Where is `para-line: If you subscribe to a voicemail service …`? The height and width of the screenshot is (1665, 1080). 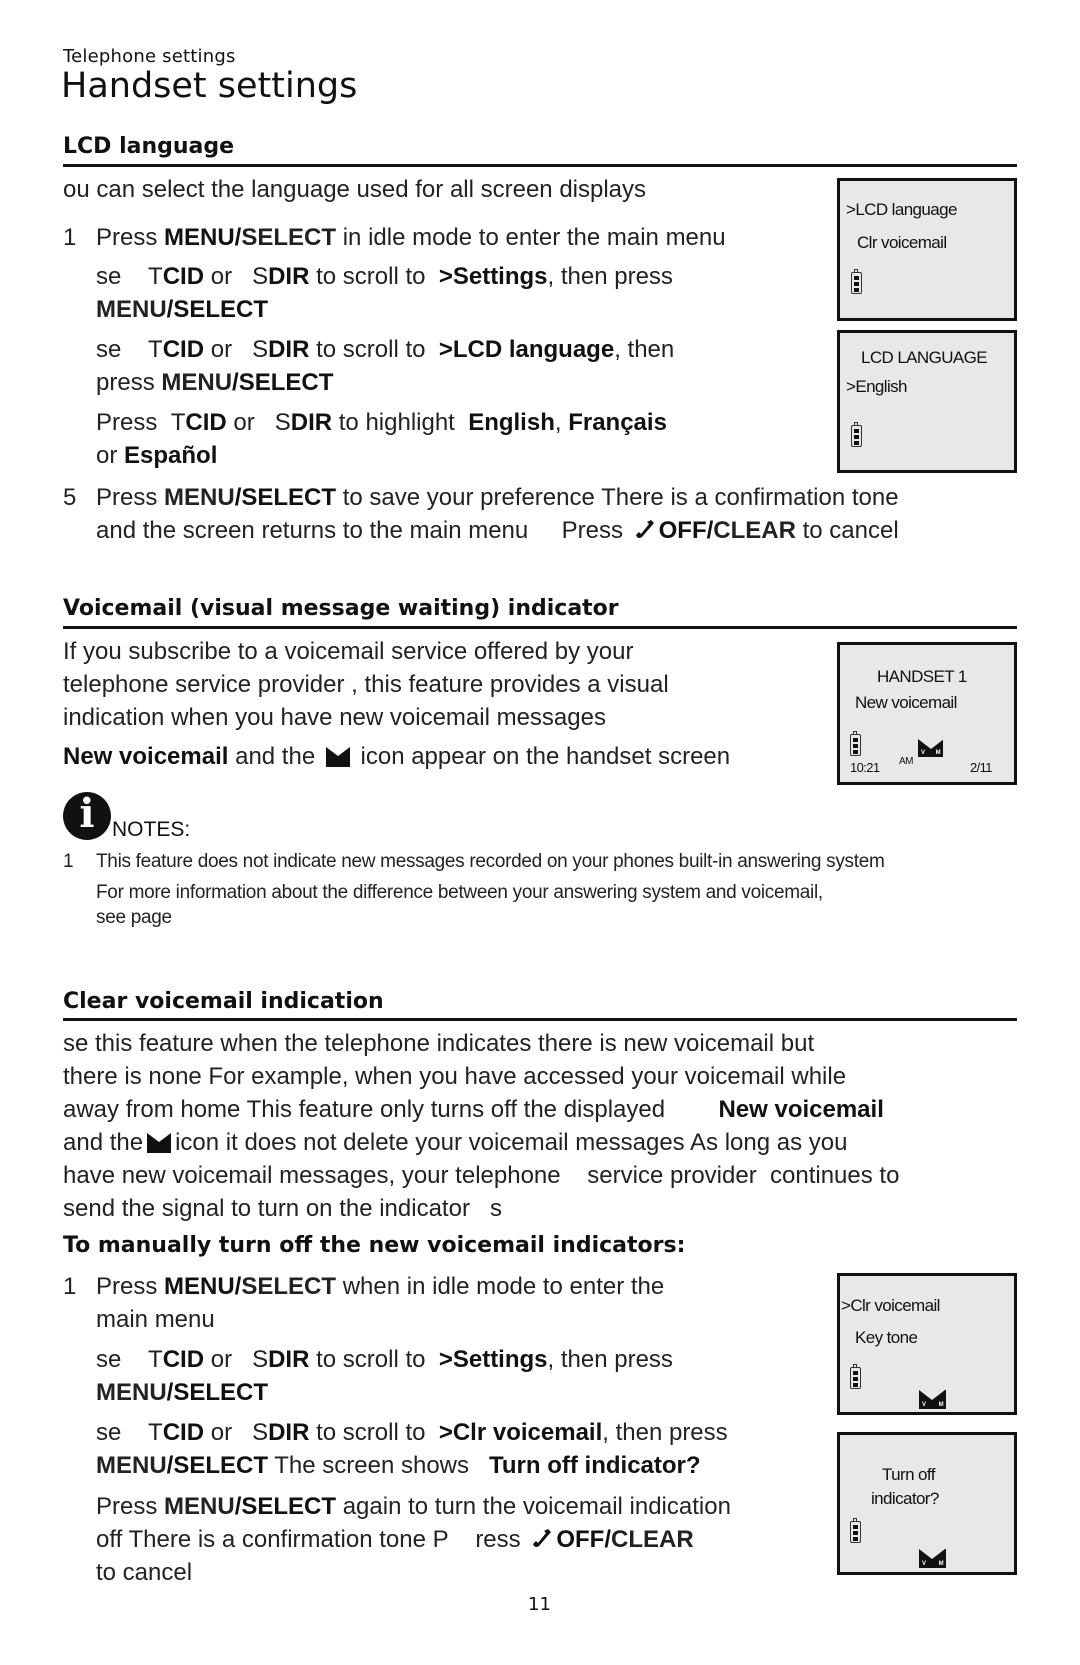
para-line: If you subscribe to a voicemail service … is located at coordinates (348, 651).